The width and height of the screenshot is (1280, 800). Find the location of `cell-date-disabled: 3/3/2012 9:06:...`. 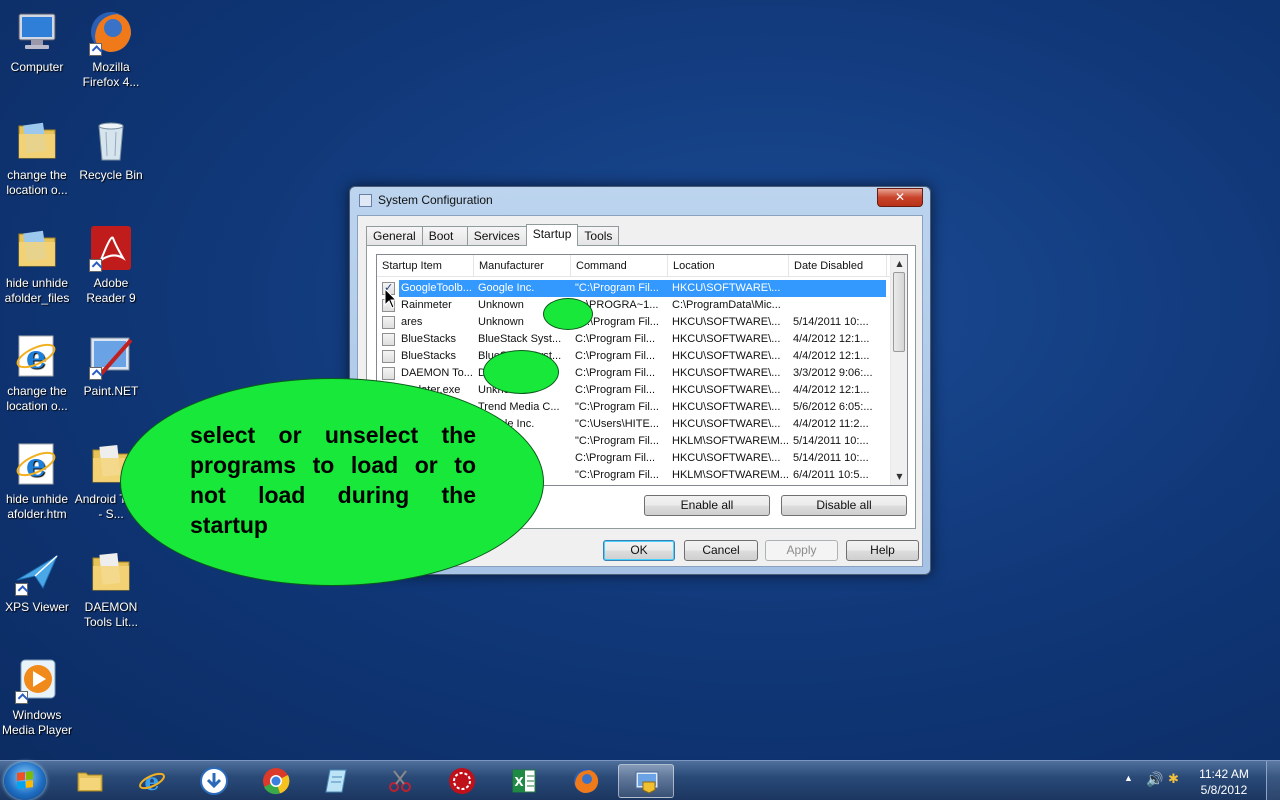

cell-date-disabled: 3/3/2012 9:06:... is located at coordinates (833, 373).